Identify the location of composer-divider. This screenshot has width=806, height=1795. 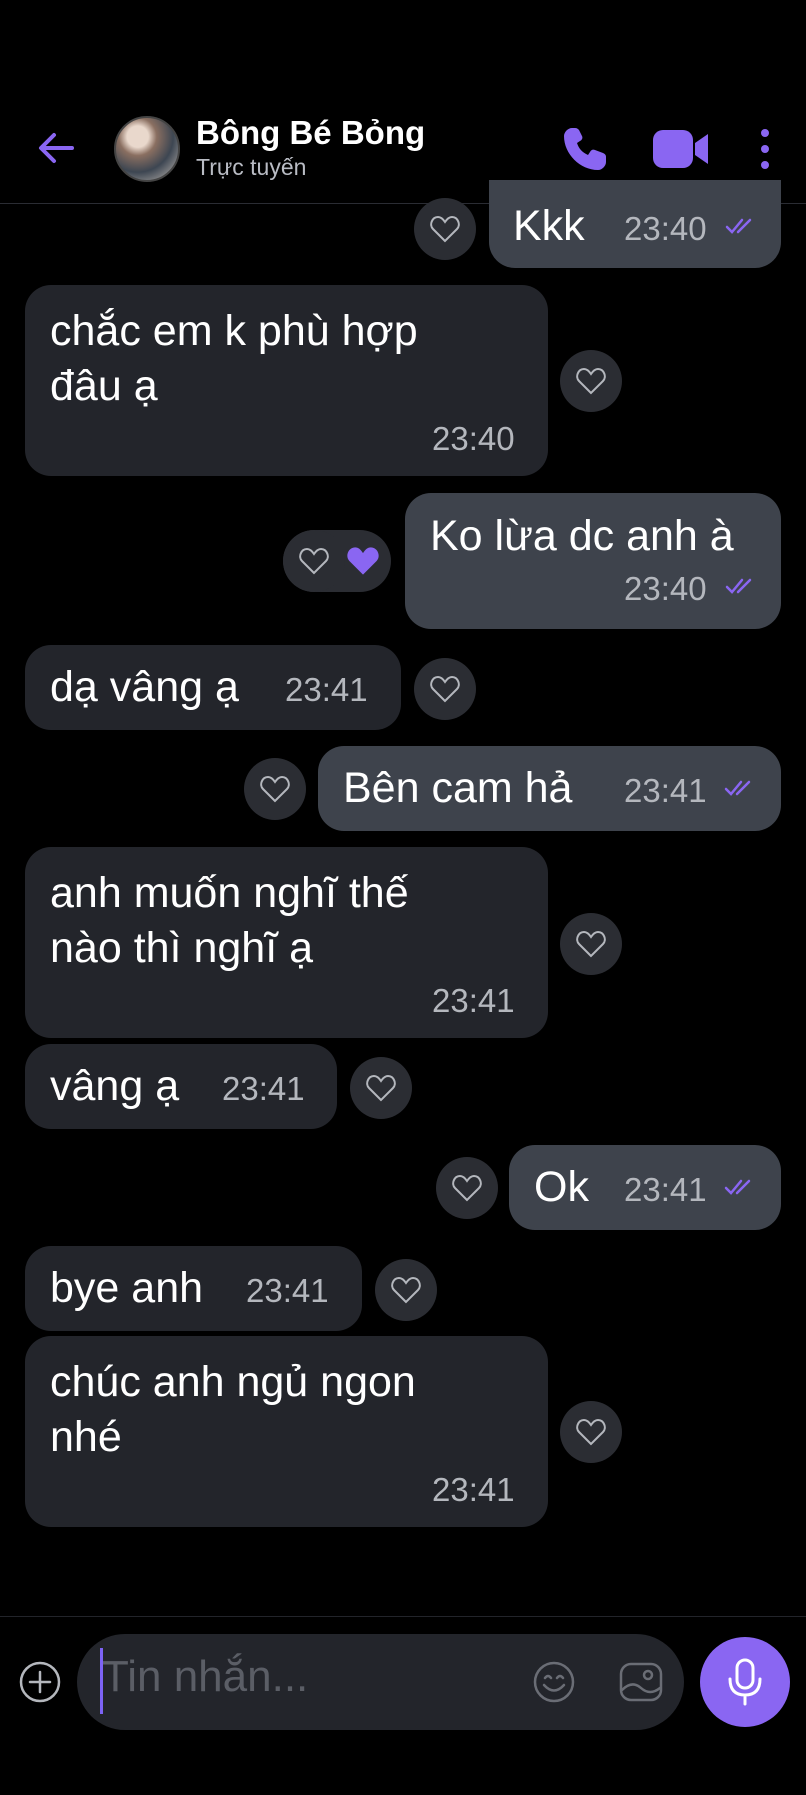
(403, 1616).